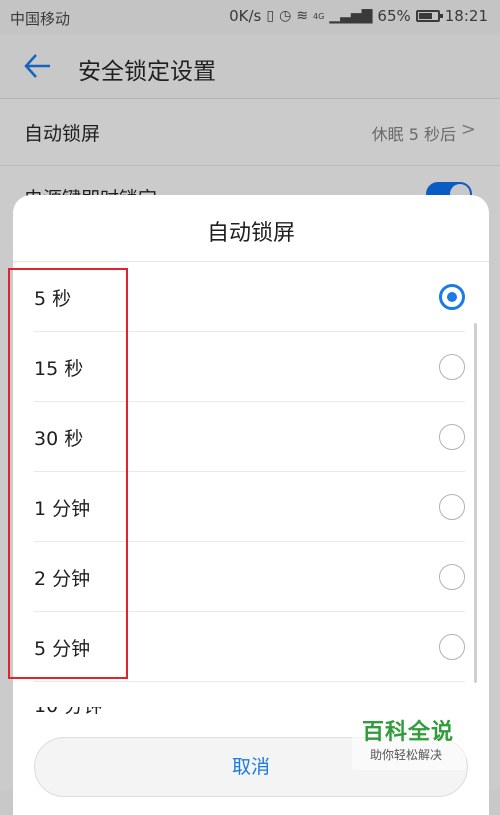 This screenshot has height=815, width=500. Describe the element at coordinates (285, 16) in the screenshot. I see `alarm-icon: ◷` at that location.